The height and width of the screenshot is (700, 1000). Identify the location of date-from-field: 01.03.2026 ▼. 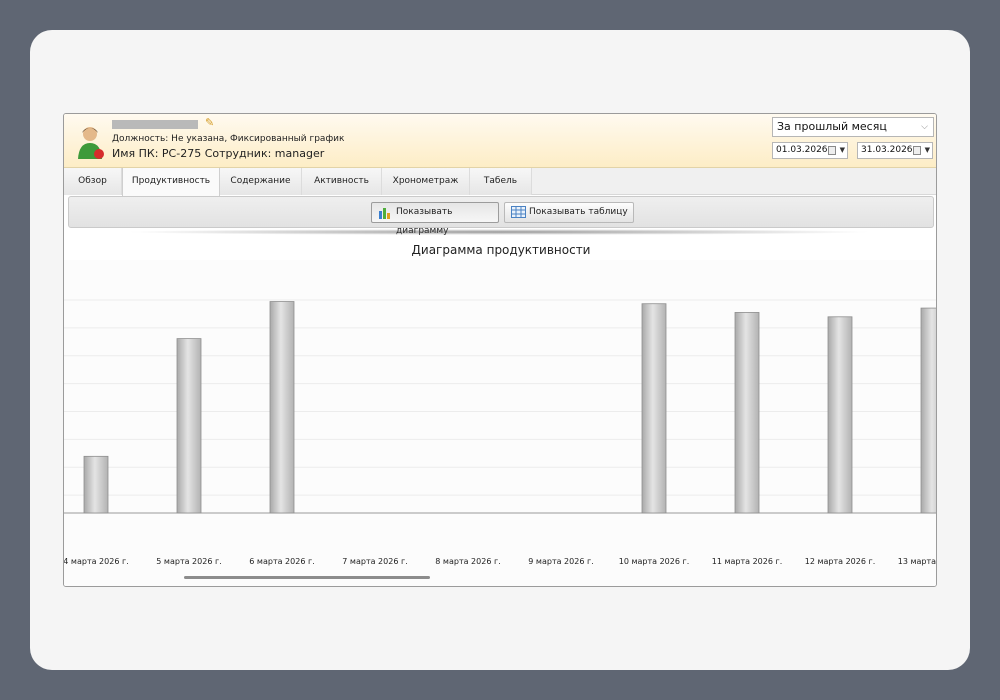
(810, 150).